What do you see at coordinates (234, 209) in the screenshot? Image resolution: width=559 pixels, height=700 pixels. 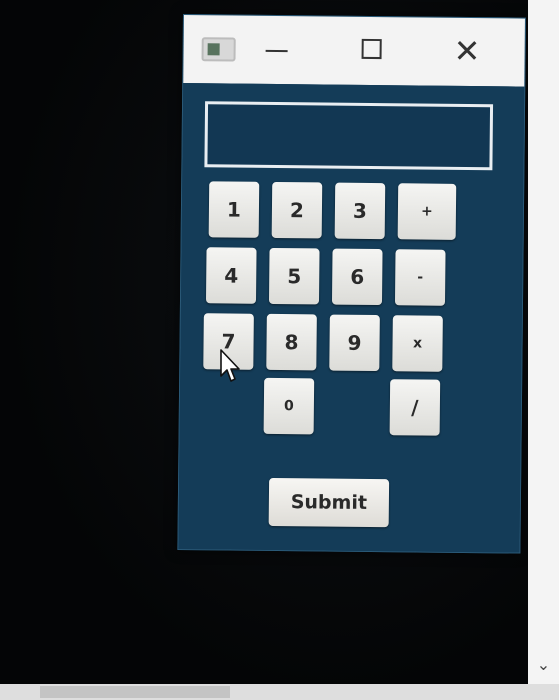 I see `key-1: 1` at bounding box center [234, 209].